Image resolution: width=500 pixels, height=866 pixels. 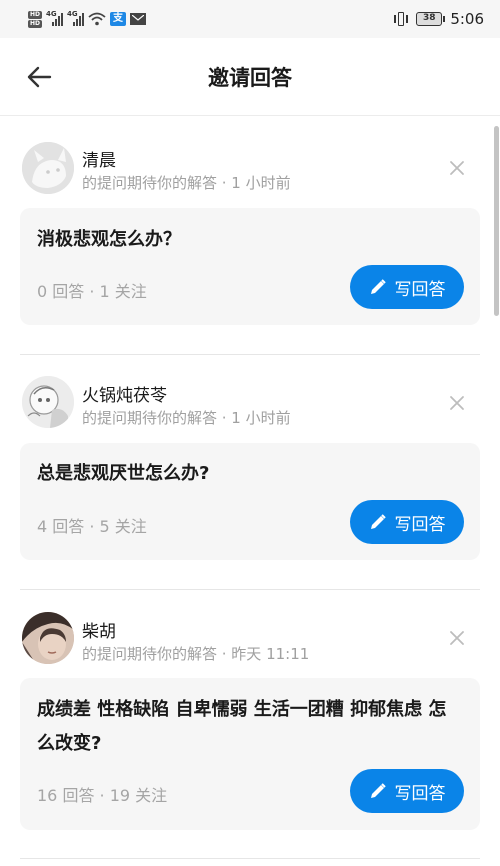 I want to click on network-type-label-2: 4G, so click(x=72, y=14).